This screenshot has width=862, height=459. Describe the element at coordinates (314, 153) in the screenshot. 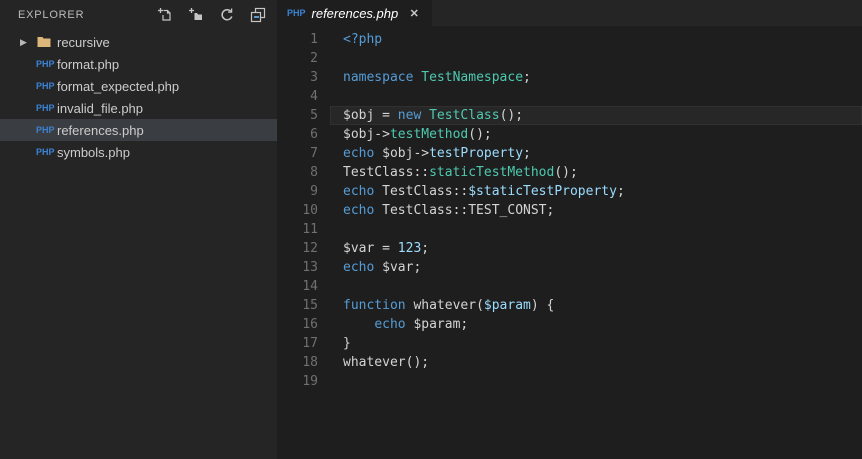

I see `line-number: 7` at that location.